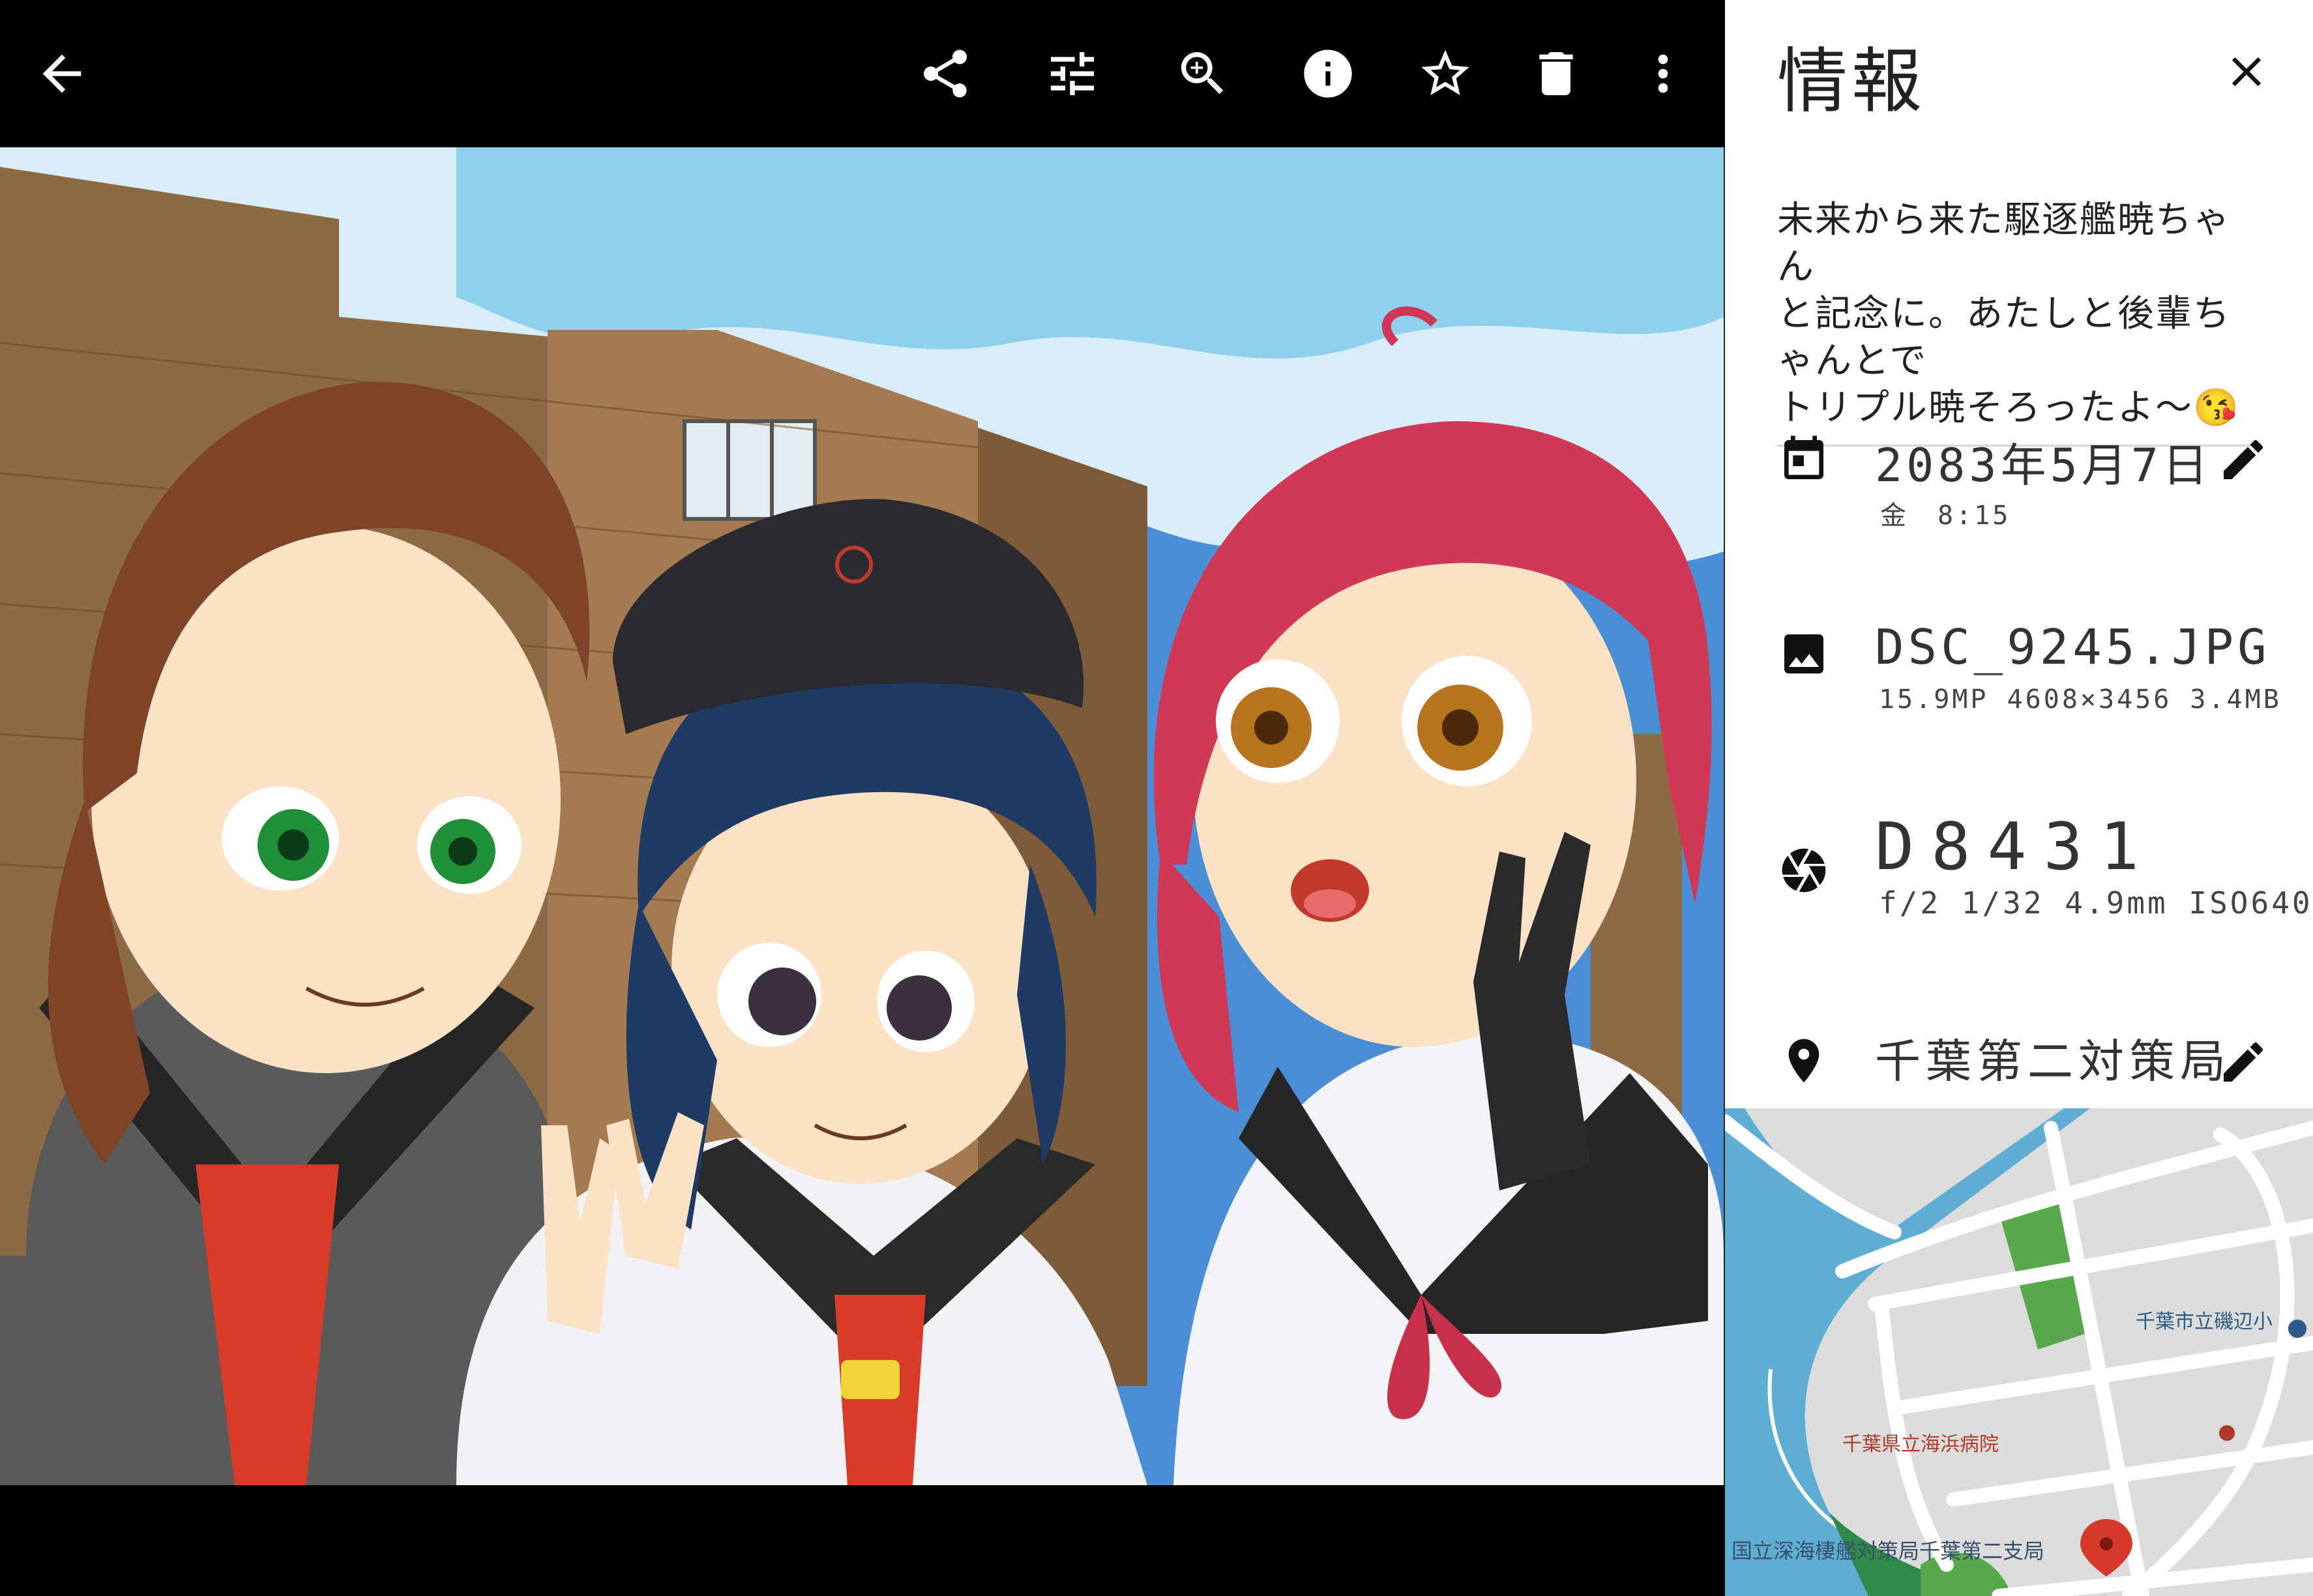 This screenshot has width=2313, height=1596. I want to click on share-button, so click(945, 73).